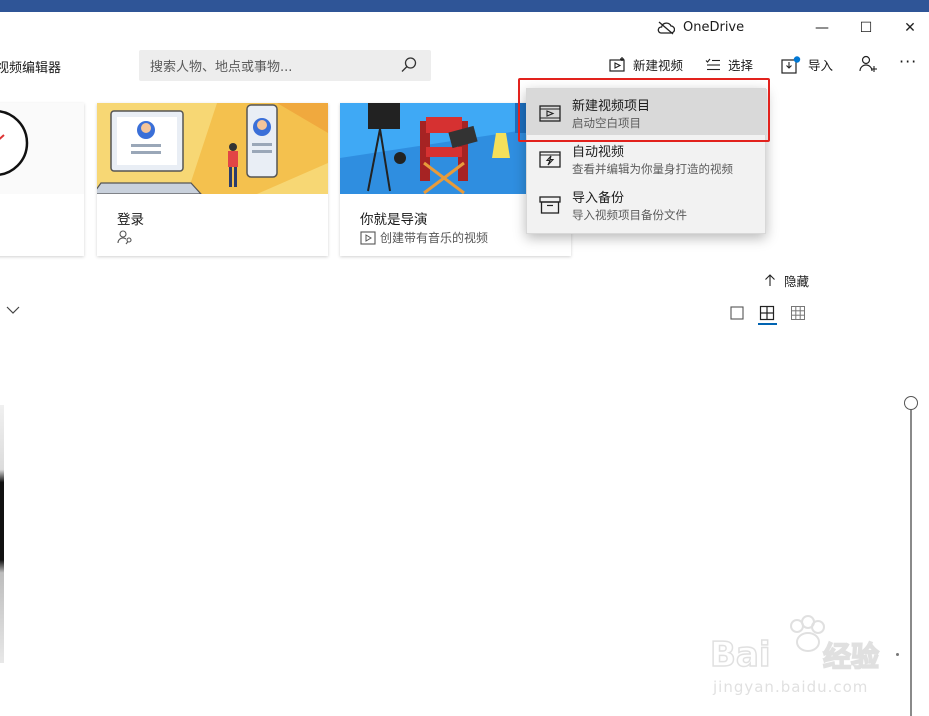  What do you see at coordinates (550, 205) in the screenshot?
I see `archive-icon` at bounding box center [550, 205].